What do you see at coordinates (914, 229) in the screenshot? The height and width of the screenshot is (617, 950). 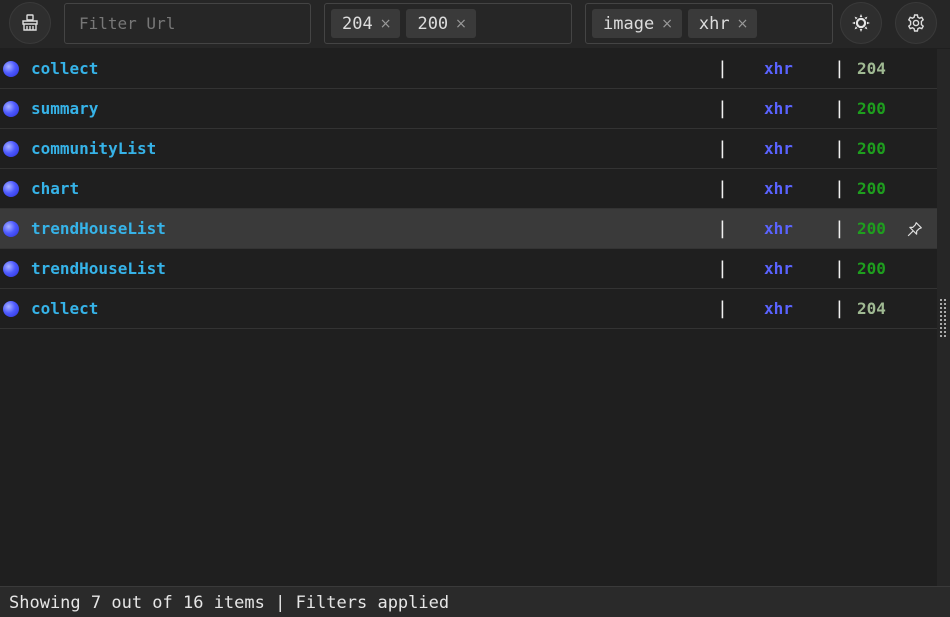 I see `pin-icon` at bounding box center [914, 229].